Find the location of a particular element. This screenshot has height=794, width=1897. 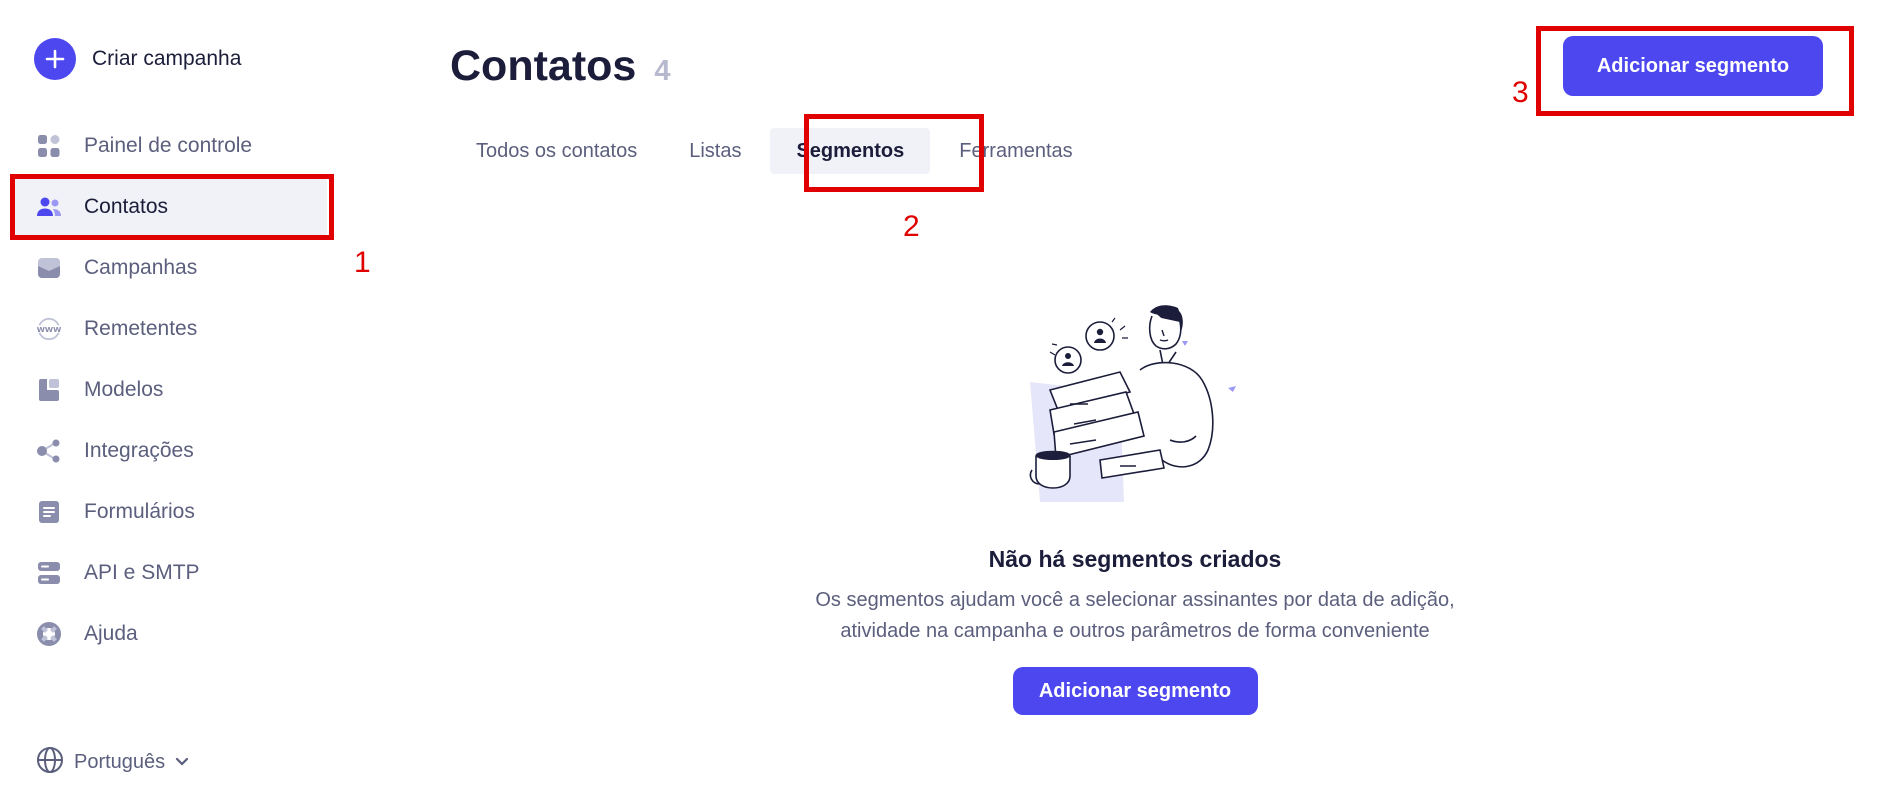

sidebar-item-label: Remetentes is located at coordinates (141, 328).